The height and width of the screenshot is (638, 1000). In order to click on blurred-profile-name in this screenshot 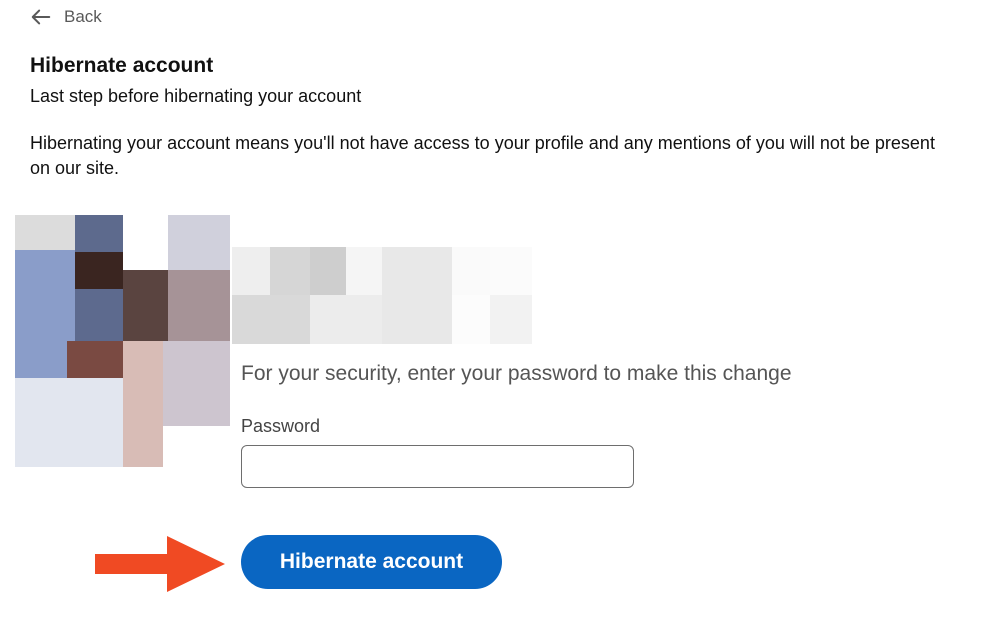, I will do `click(382, 295)`.